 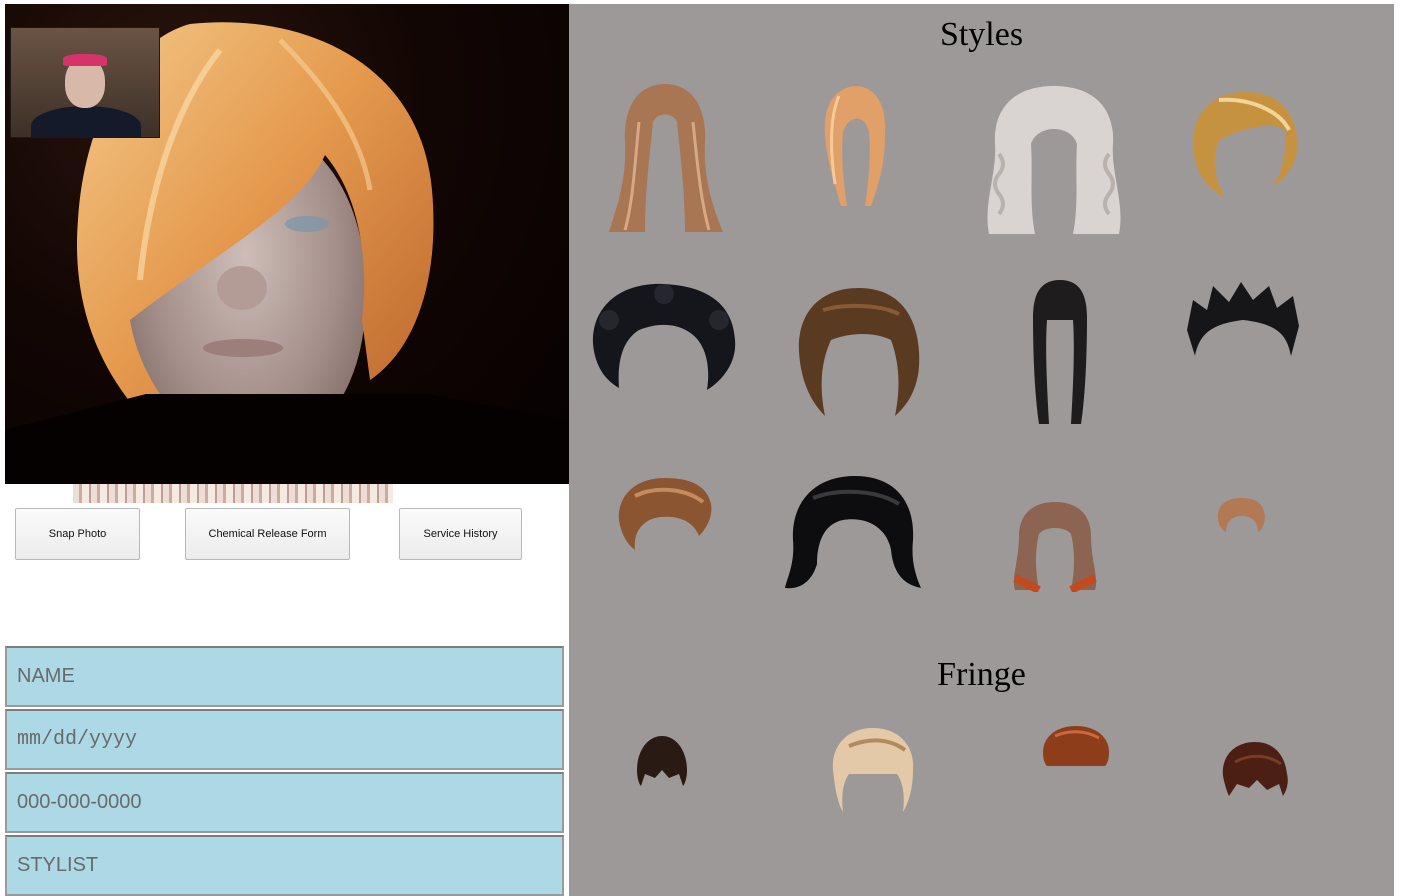 What do you see at coordinates (267, 534) in the screenshot?
I see `chemical-release-form-button: Chemical Release Form` at bounding box center [267, 534].